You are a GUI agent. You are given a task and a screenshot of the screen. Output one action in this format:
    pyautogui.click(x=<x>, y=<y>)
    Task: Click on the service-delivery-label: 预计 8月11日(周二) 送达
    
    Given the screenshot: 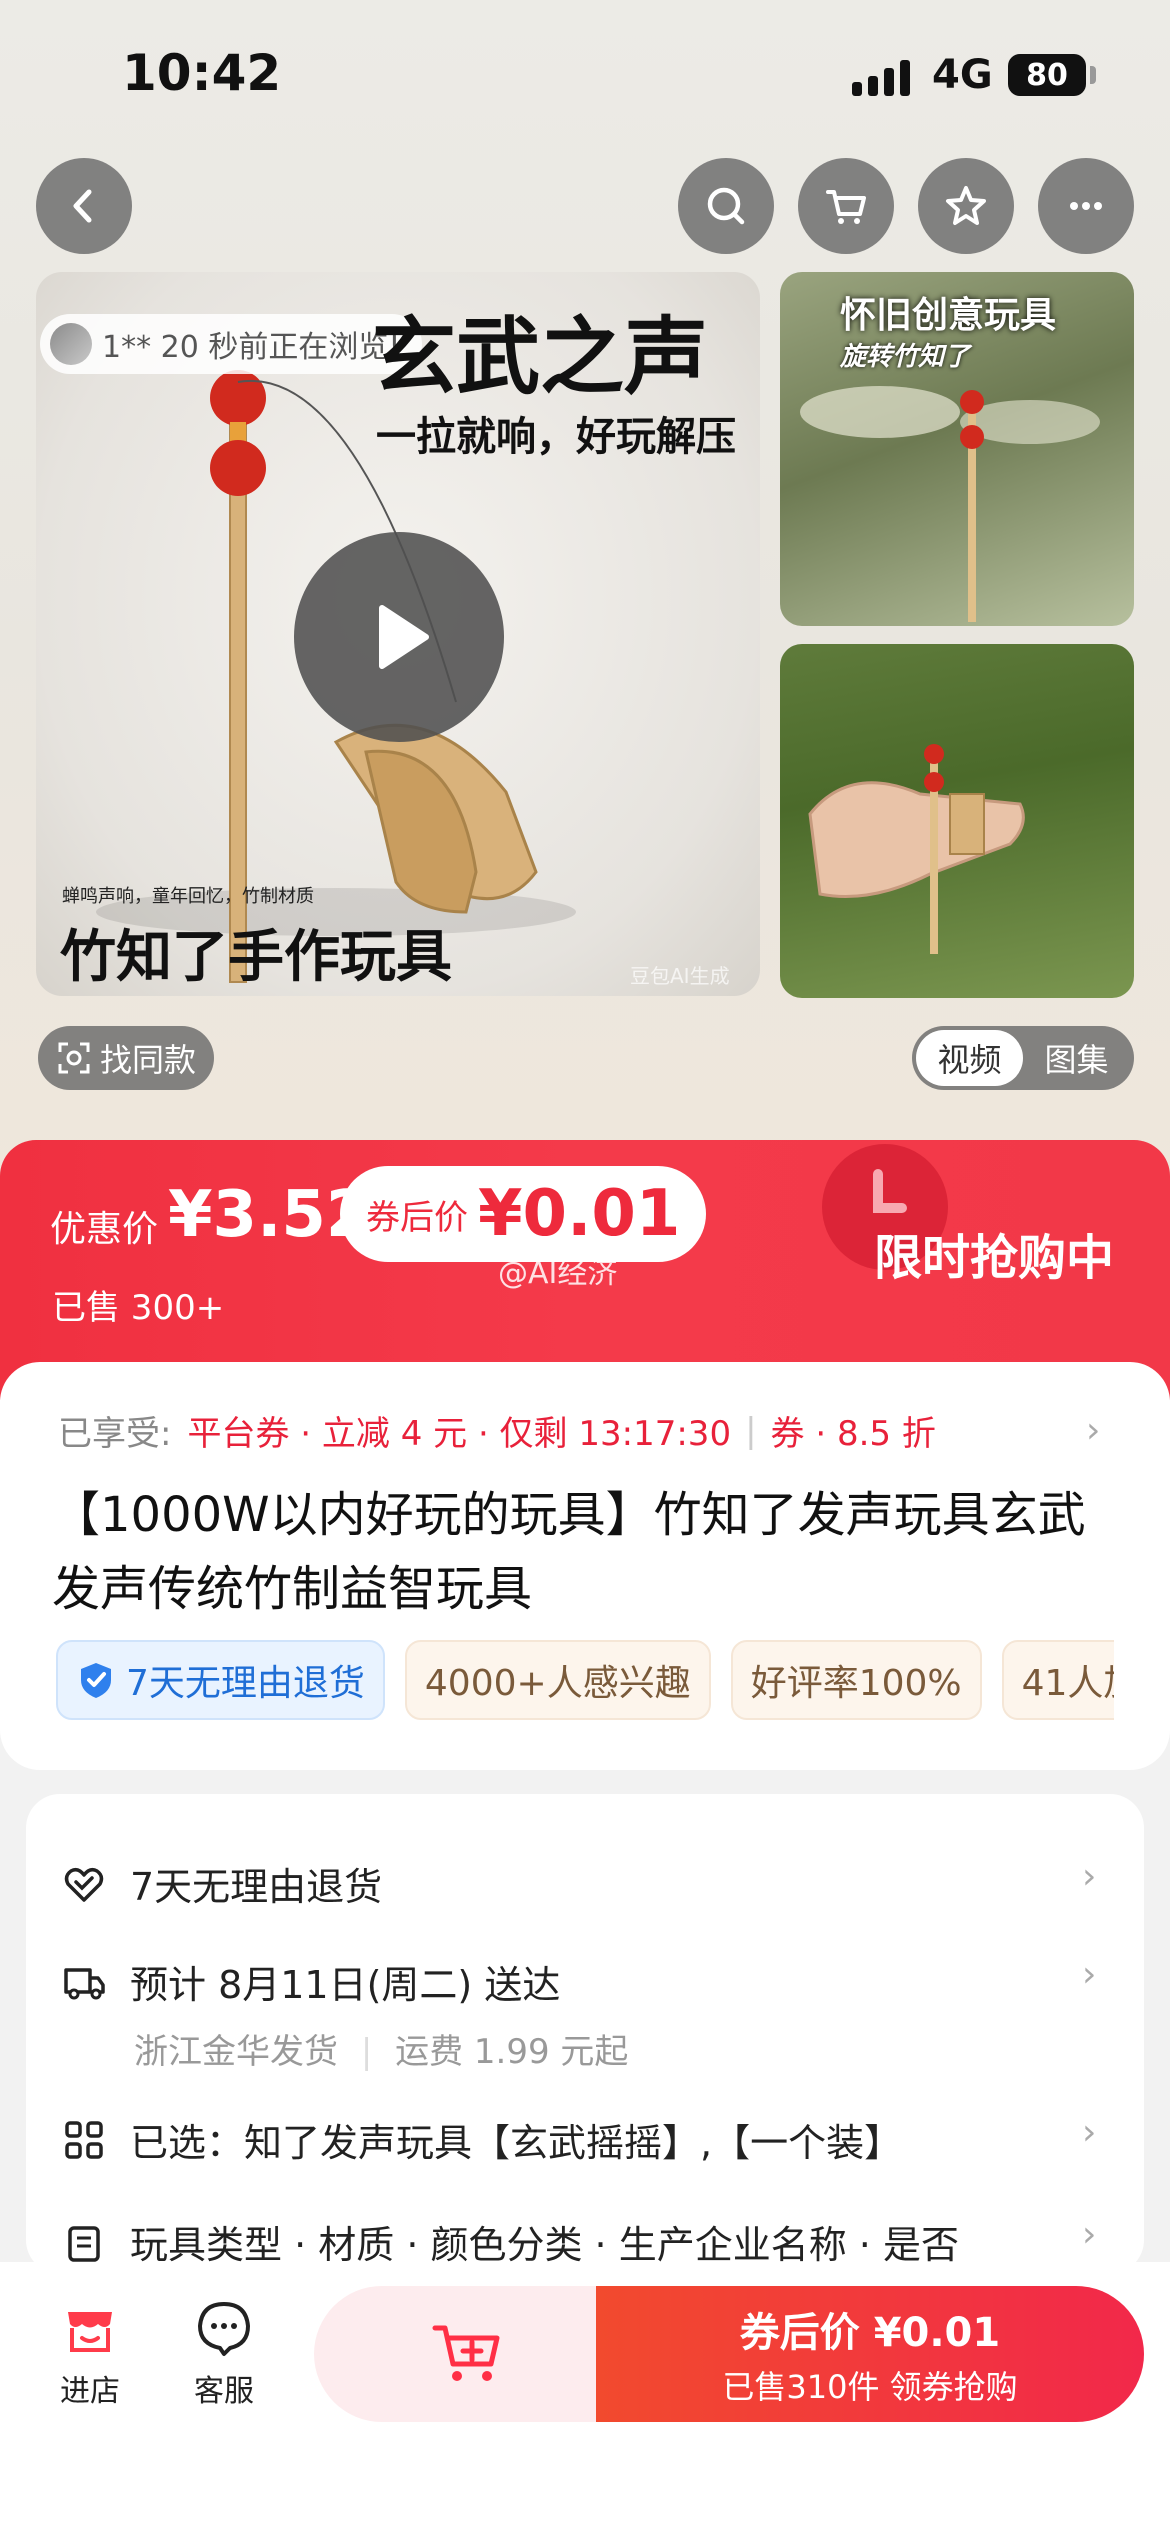 What is the action you would take?
    pyautogui.click(x=345, y=1985)
    